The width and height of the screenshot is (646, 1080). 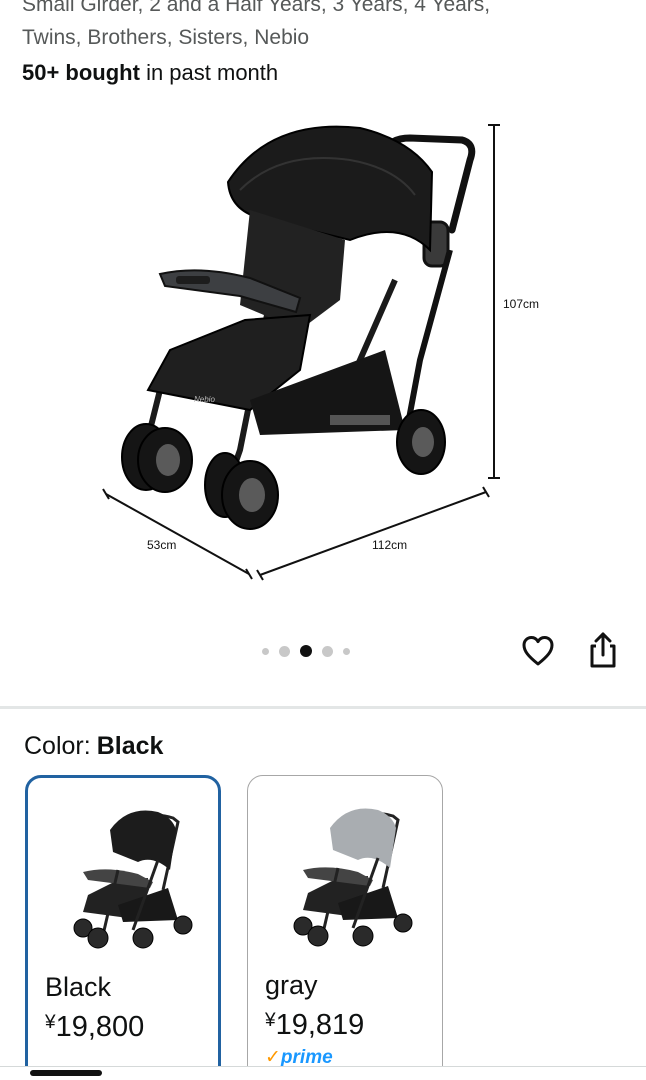 I want to click on home-indicator, so click(x=66, y=1073).